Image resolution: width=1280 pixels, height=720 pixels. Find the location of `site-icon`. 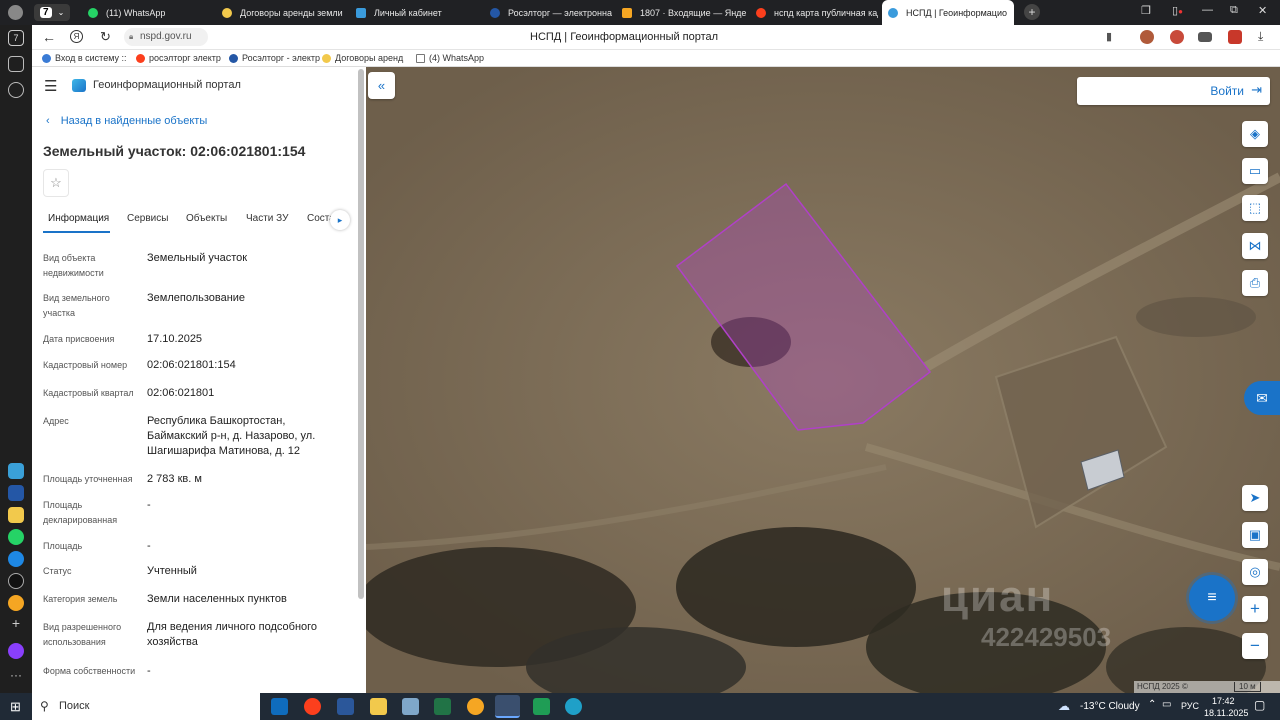

site-icon is located at coordinates (227, 12).